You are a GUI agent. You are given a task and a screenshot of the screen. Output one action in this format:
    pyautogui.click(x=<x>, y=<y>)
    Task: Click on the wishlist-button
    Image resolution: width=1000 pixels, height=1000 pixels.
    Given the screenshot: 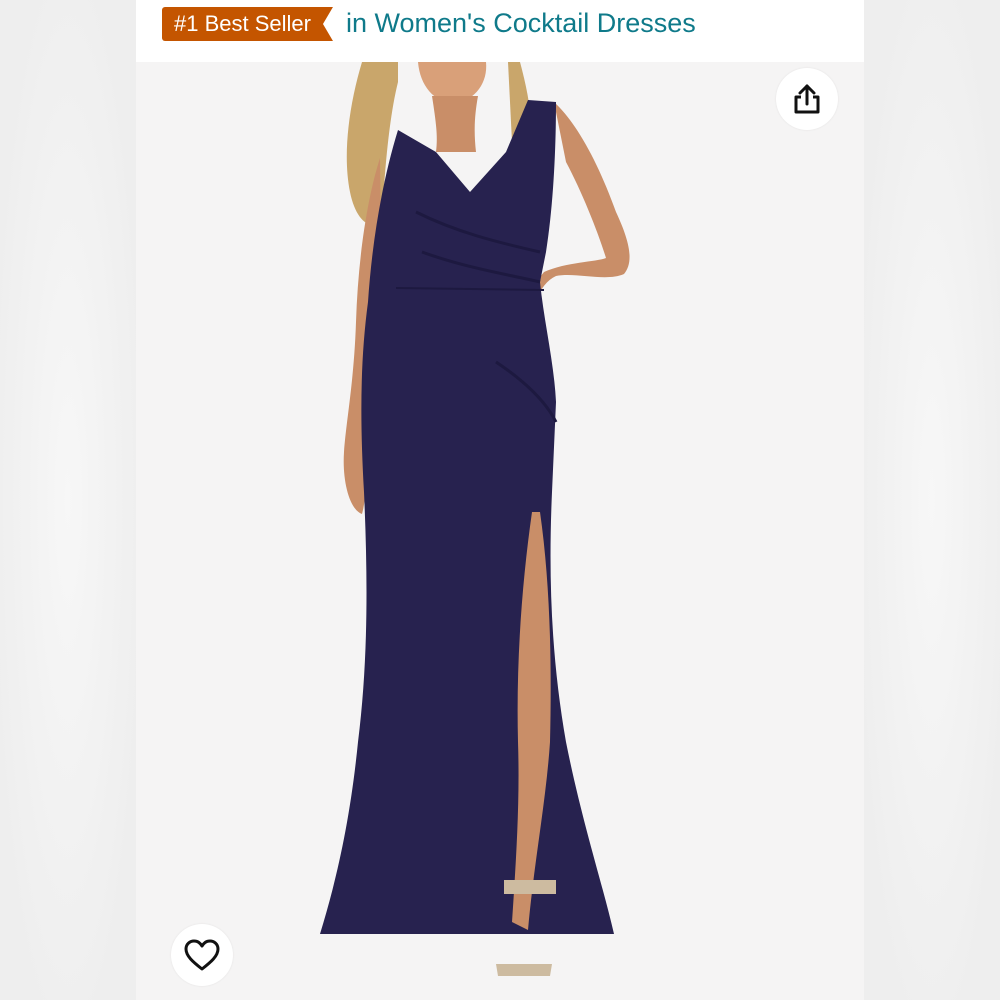 What is the action you would take?
    pyautogui.click(x=202, y=955)
    